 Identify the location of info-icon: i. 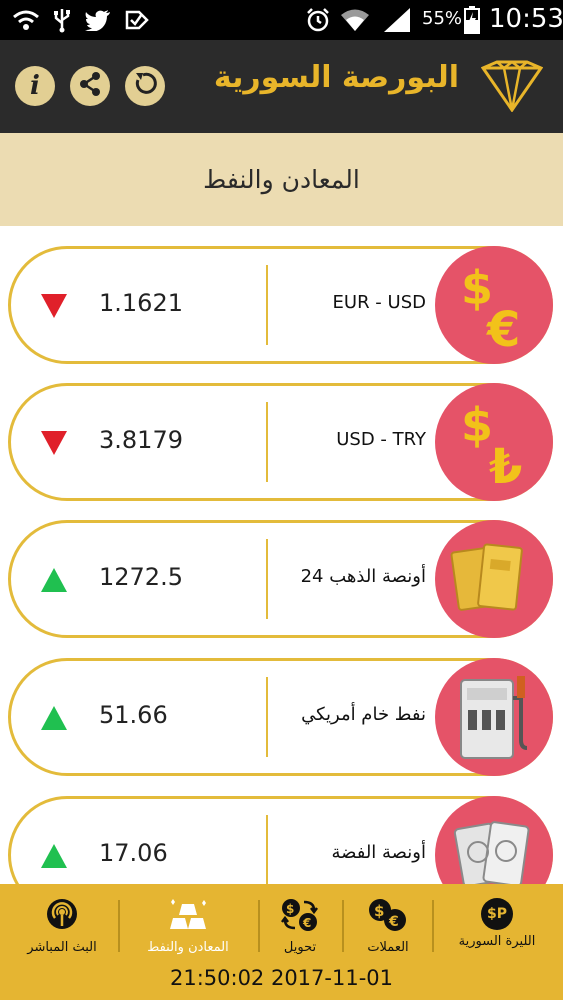
(35, 86).